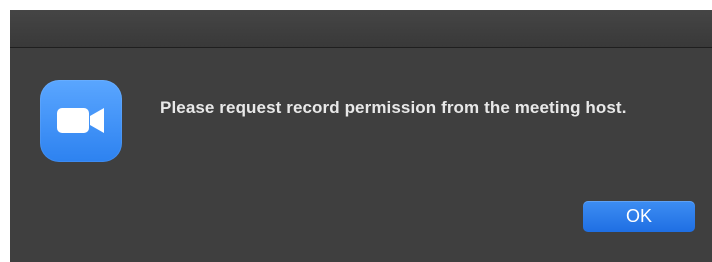 This screenshot has width=712, height=262. I want to click on zoom-video-camera-icon, so click(81, 121).